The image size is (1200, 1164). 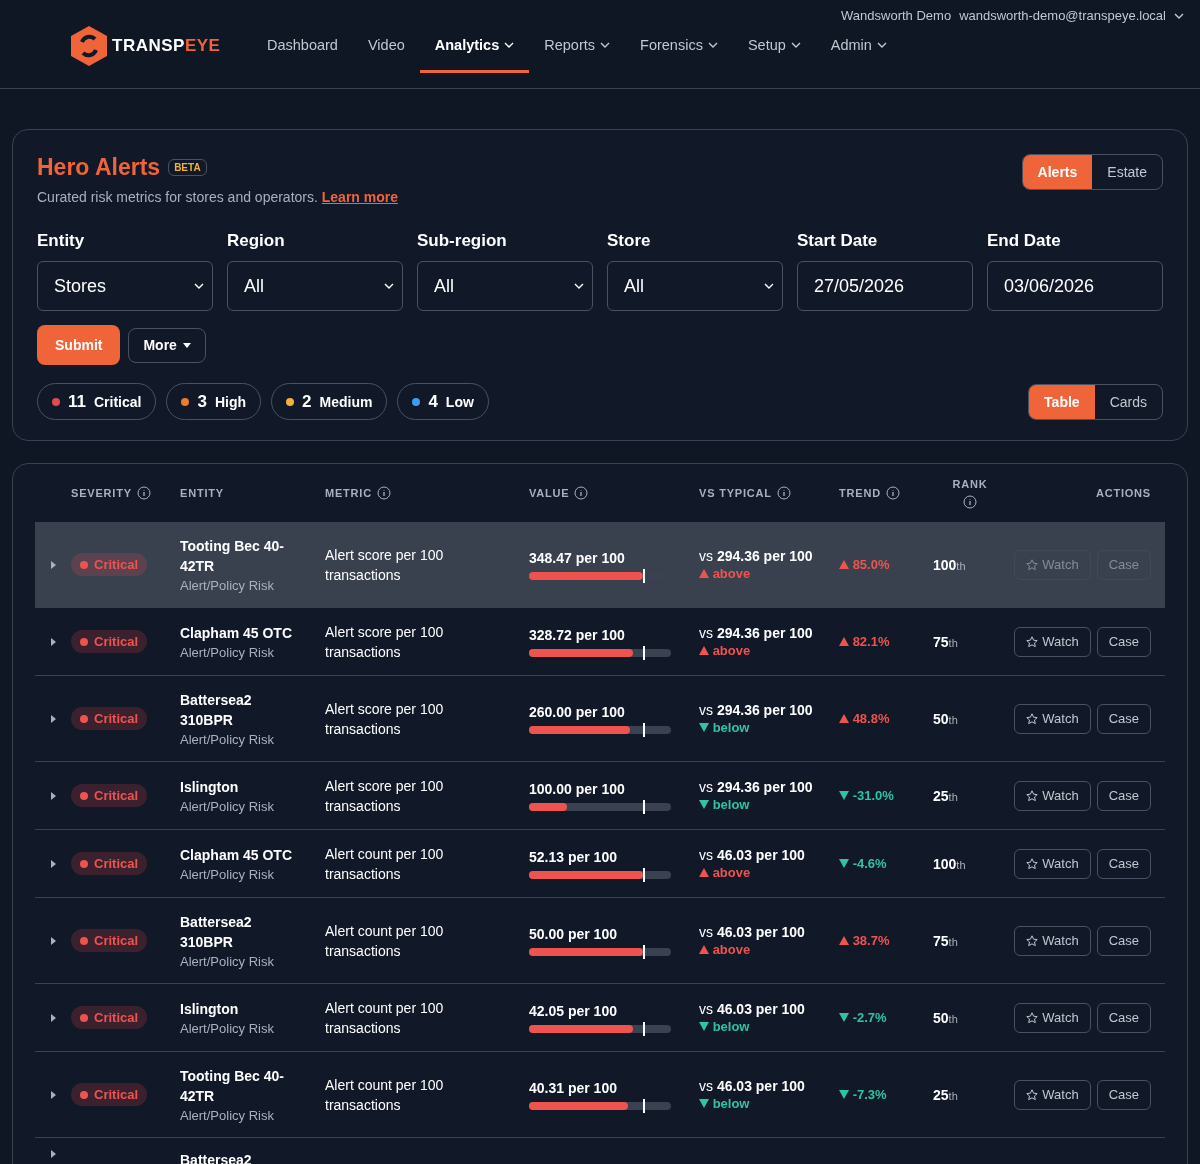 I want to click on table-row: Critical Clapham 45 OTC Alert/Policy Risk Alert count per 100 transactions 52.13 per 100 vs 46.03 per 100 above -4.6% 100th Watch Case, so click(x=600, y=864).